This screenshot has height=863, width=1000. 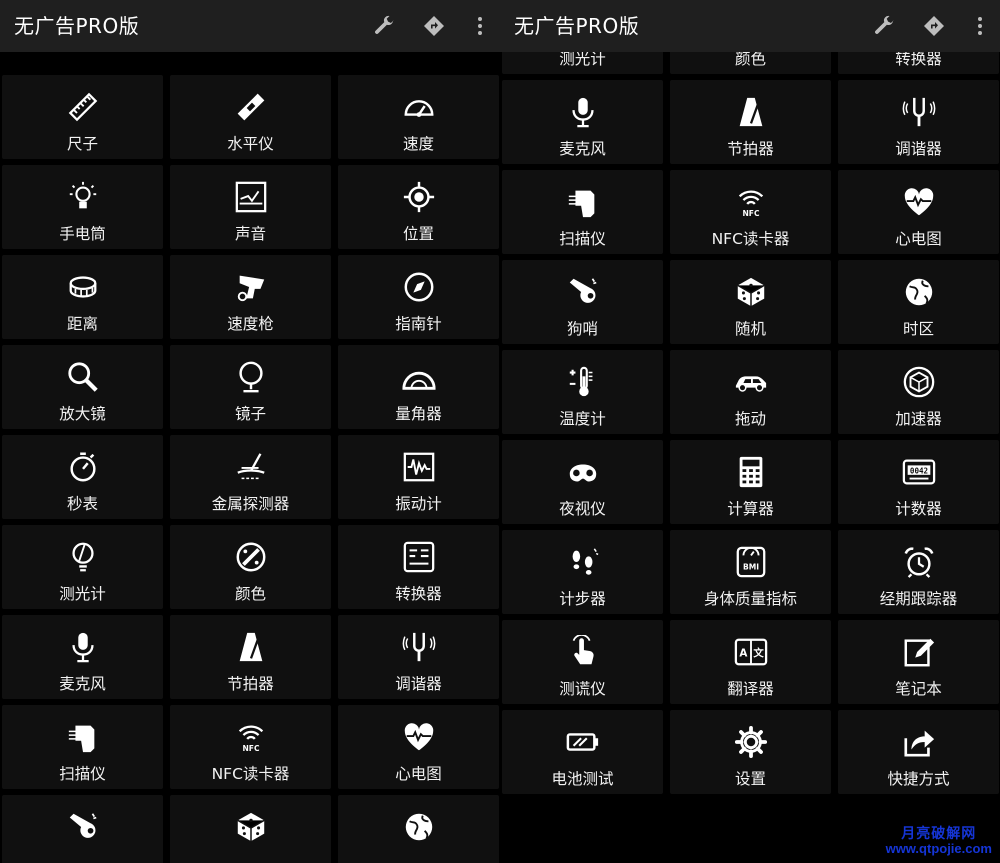 What do you see at coordinates (418, 234) in the screenshot?
I see `tool-label: 位置` at bounding box center [418, 234].